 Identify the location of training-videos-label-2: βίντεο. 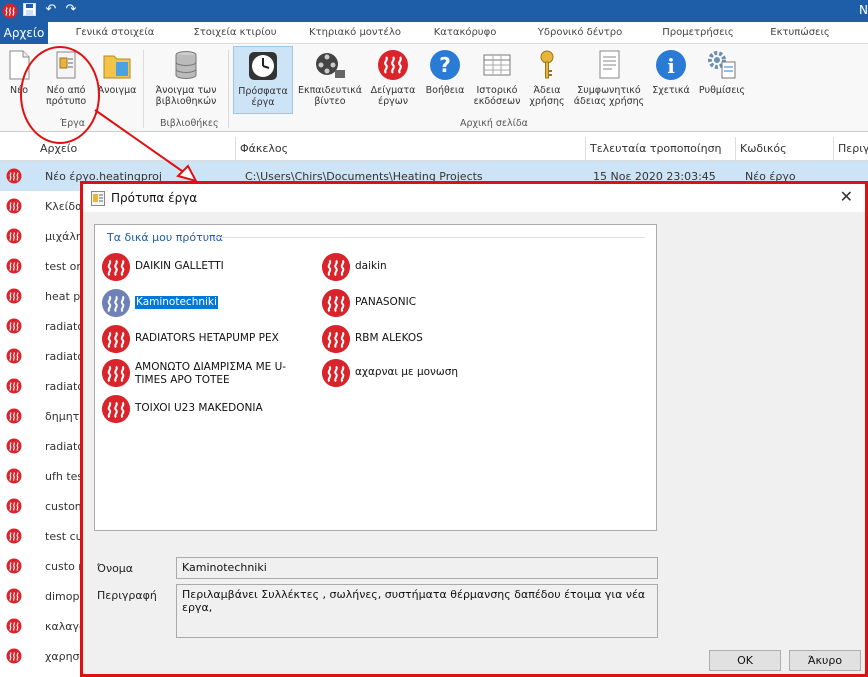
(330, 101).